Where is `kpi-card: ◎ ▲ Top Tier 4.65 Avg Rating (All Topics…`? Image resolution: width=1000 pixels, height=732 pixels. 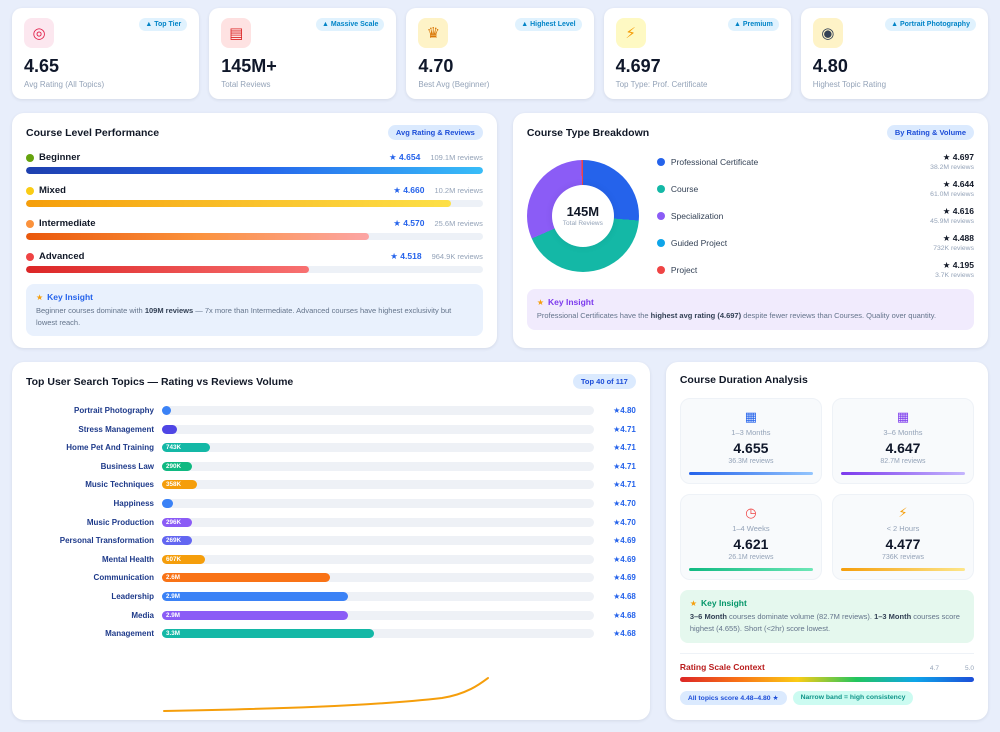 kpi-card: ◎ ▲ Top Tier 4.65 Avg Rating (All Topics… is located at coordinates (106, 53).